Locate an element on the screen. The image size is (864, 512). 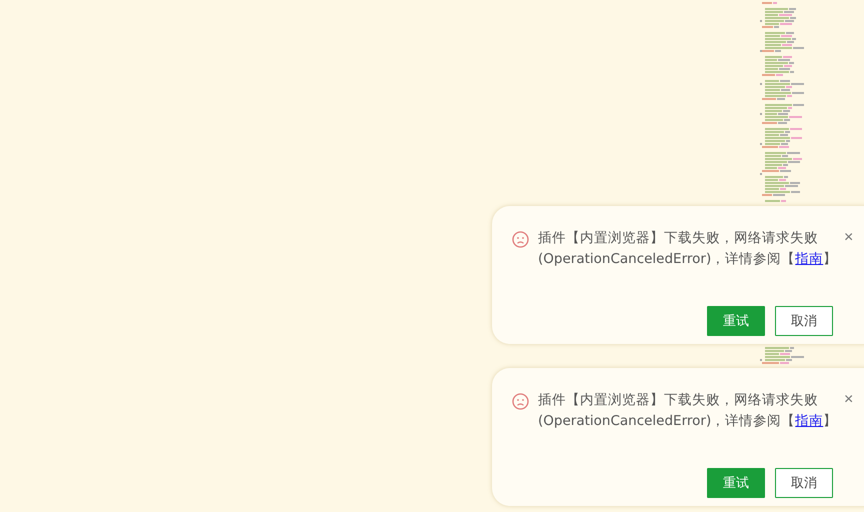
minimap-drawing is located at coordinates (782, 356).